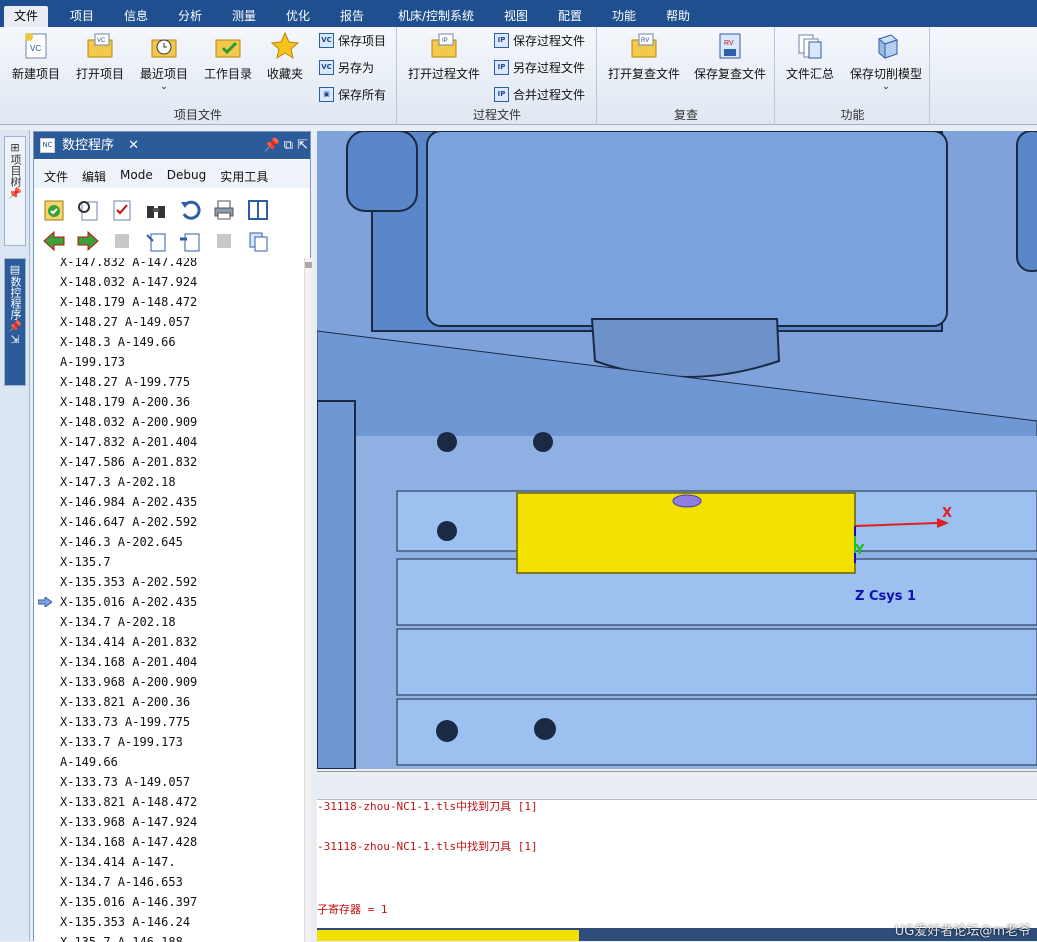 The image size is (1037, 942). Describe the element at coordinates (678, 16) in the screenshot. I see `menu-help: 帮助` at that location.